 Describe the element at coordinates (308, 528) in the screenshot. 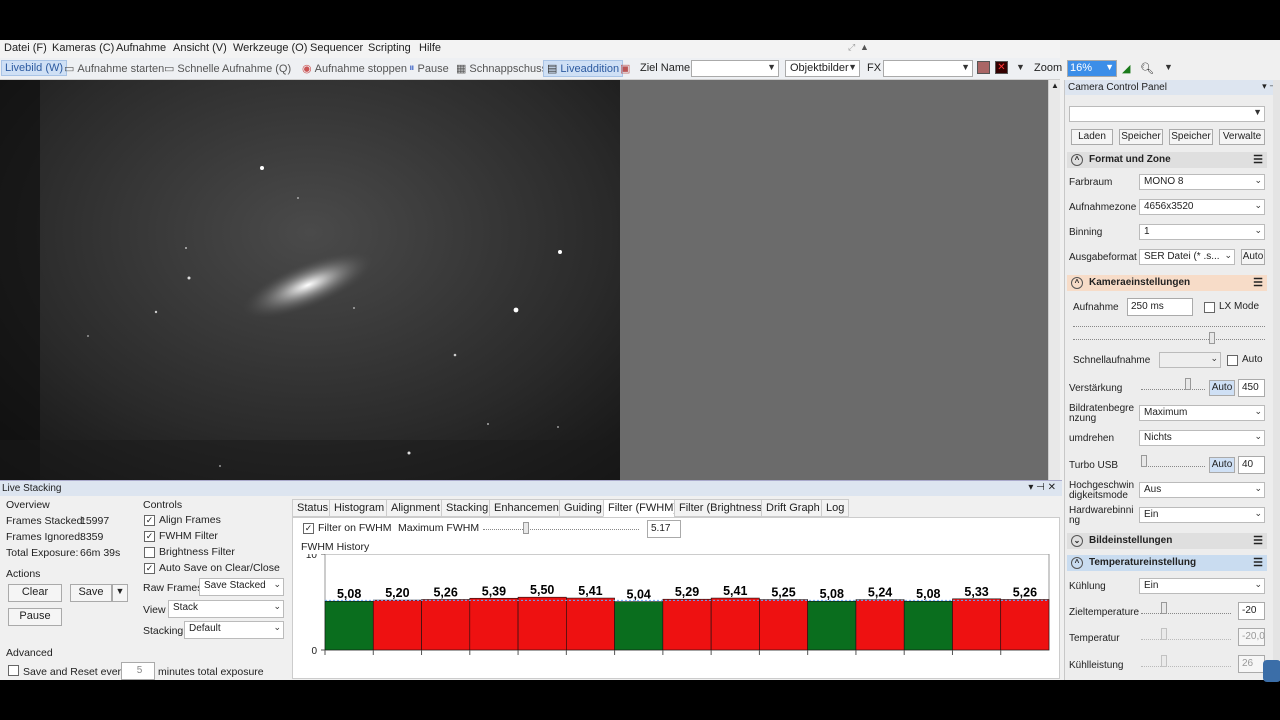

I see `filter-on-fwhm-checkbox: ✓` at that location.